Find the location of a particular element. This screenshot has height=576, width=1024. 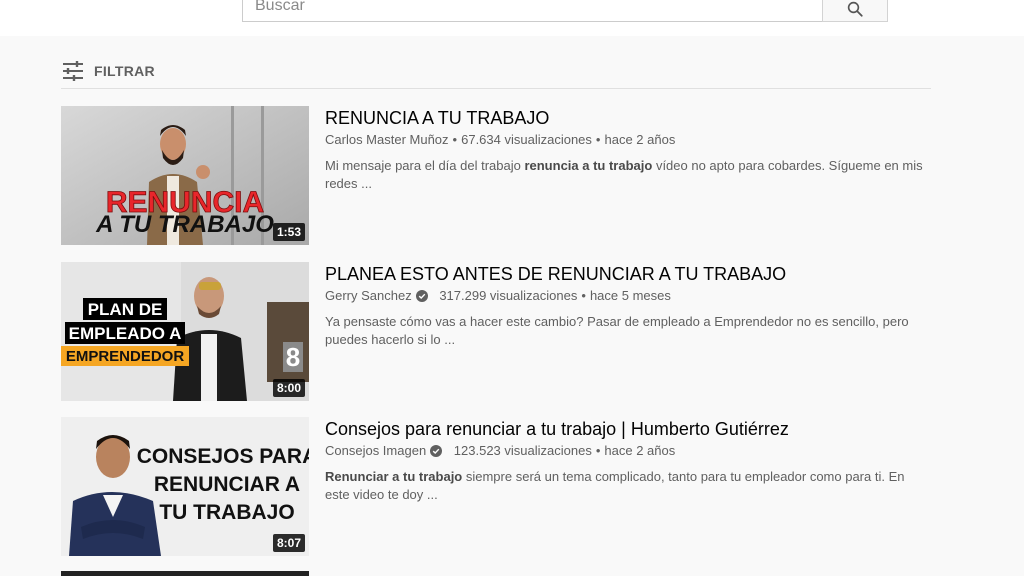

search-box is located at coordinates (532, 11).